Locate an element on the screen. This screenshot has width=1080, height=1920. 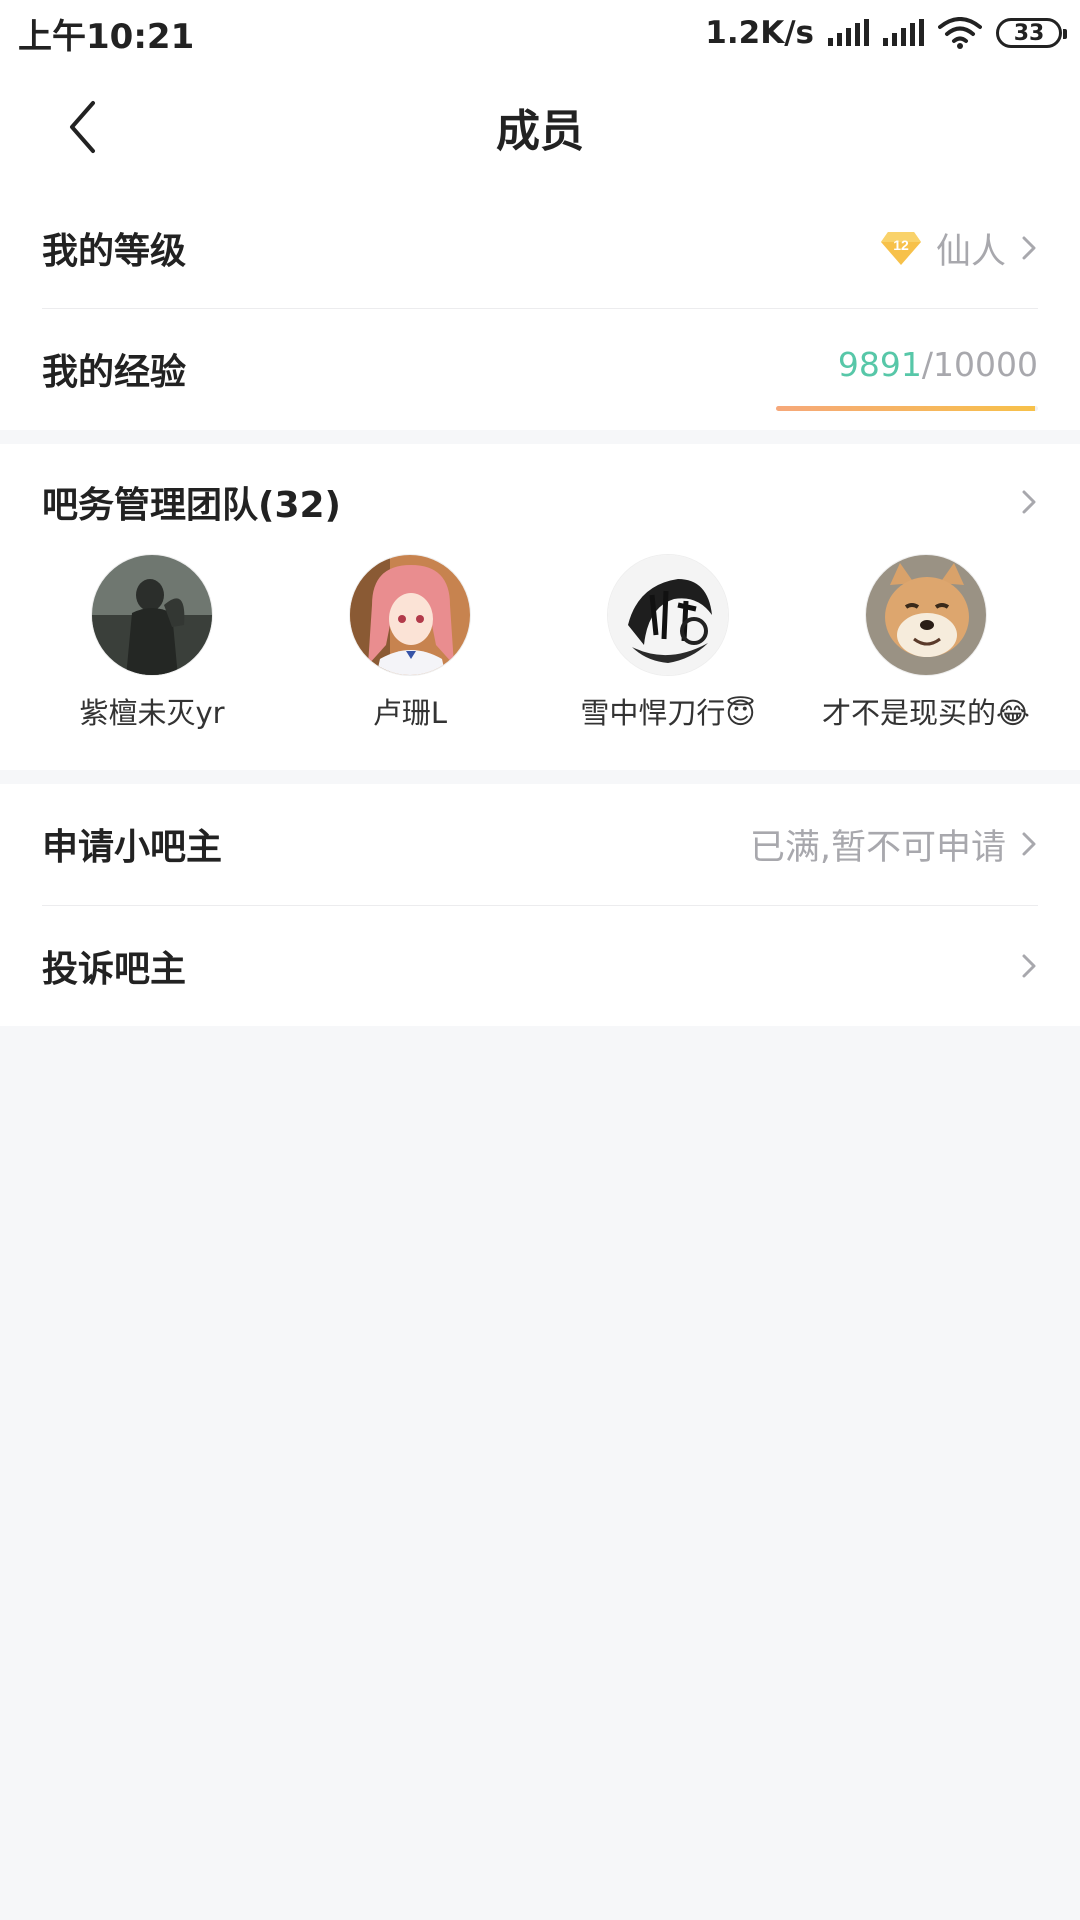
level-name: 仙人 is located at coordinates (970, 251).